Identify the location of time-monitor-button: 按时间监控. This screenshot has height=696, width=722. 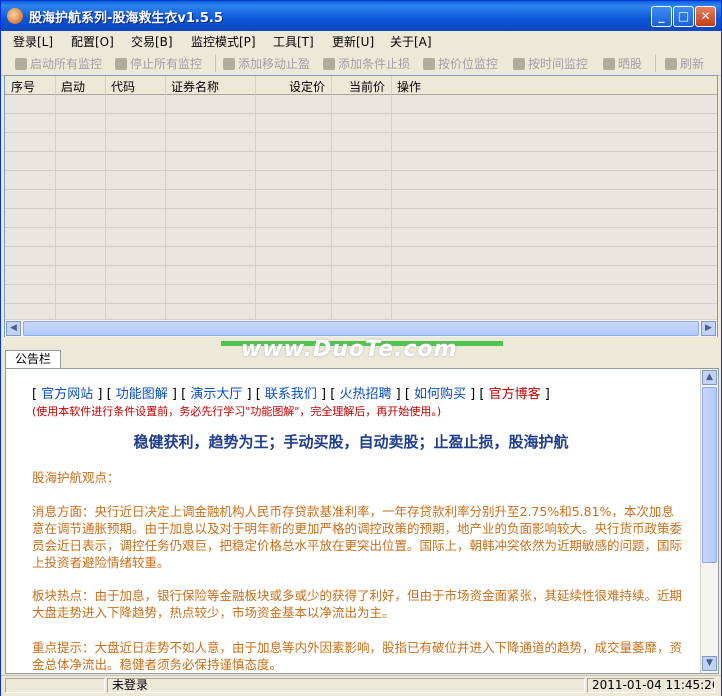
(550, 63).